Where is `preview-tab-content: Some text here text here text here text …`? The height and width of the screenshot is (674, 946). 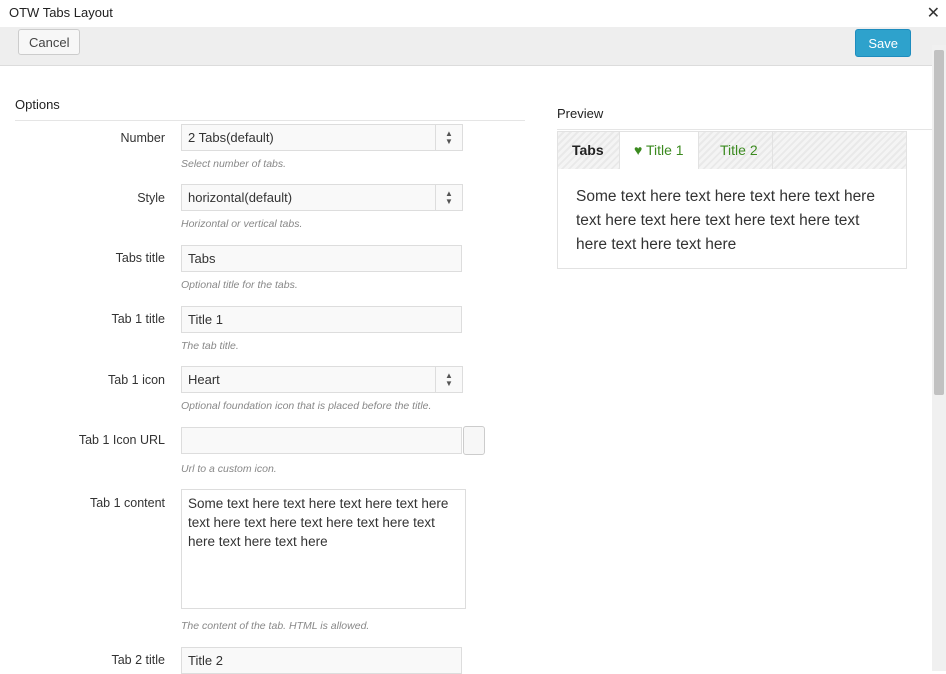 preview-tab-content: Some text here text here text here text … is located at coordinates (732, 218).